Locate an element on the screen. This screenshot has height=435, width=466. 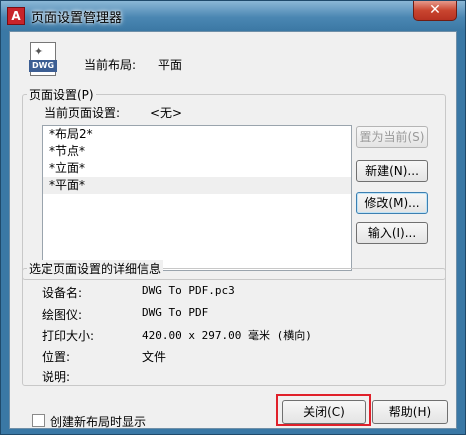
autocad-app-icon: A is located at coordinates (16, 16).